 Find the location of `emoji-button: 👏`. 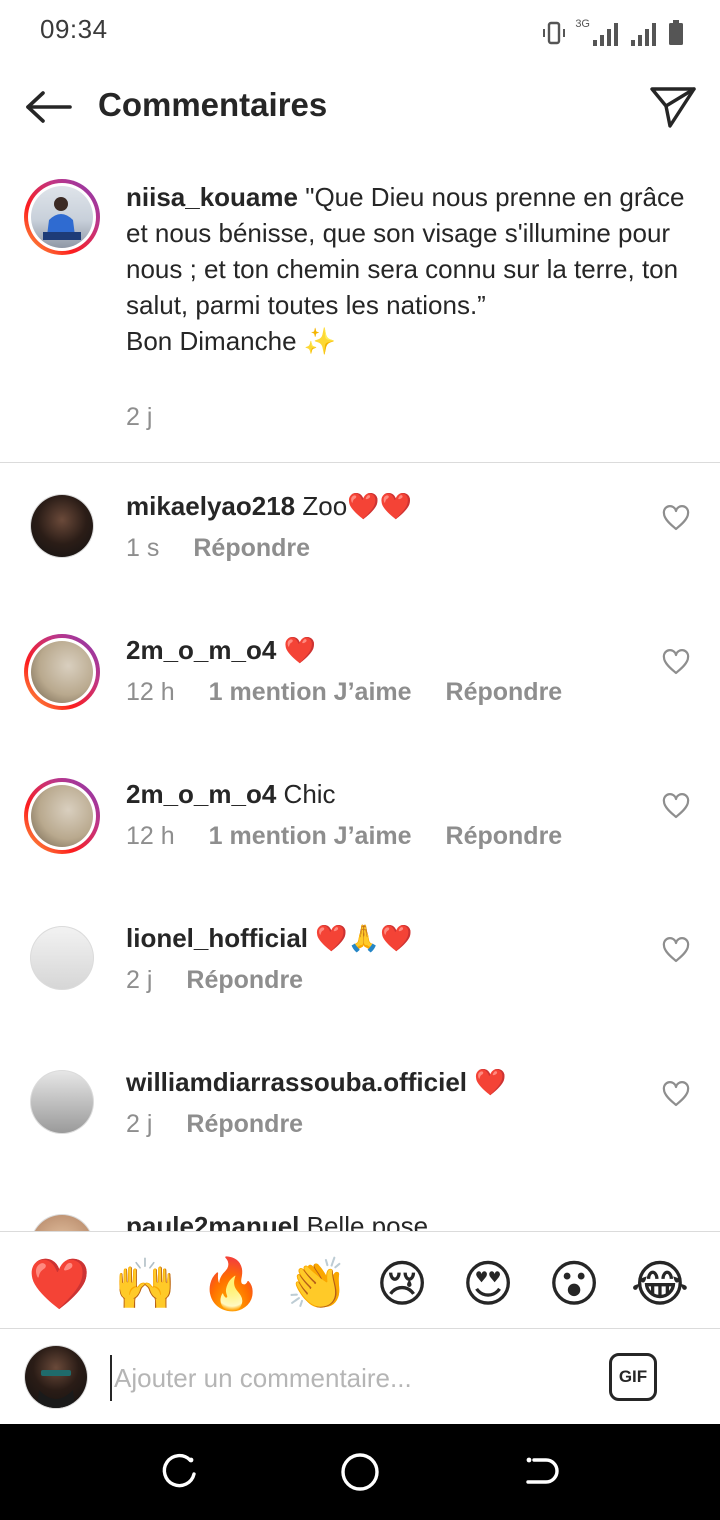

emoji-button: 👏 is located at coordinates (317, 1284).